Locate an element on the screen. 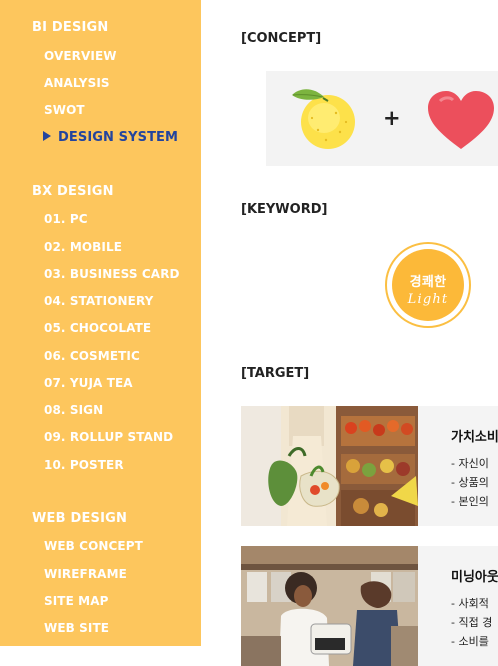 Image resolution: width=498 pixels, height=666 pixels. target-card-line: - 본인의 is located at coordinates (470, 501).